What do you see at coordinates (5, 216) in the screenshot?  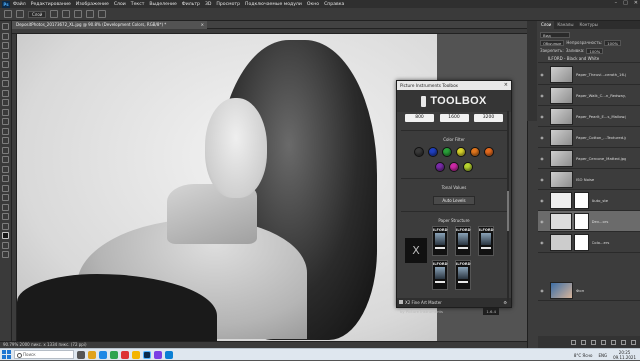 I see `zoom-tool-icon` at bounding box center [5, 216].